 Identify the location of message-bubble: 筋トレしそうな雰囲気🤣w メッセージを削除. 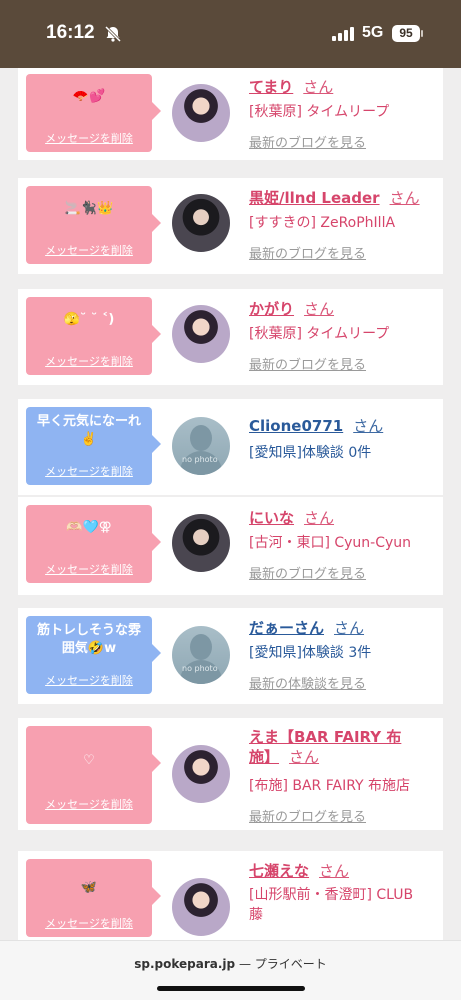
(93, 655).